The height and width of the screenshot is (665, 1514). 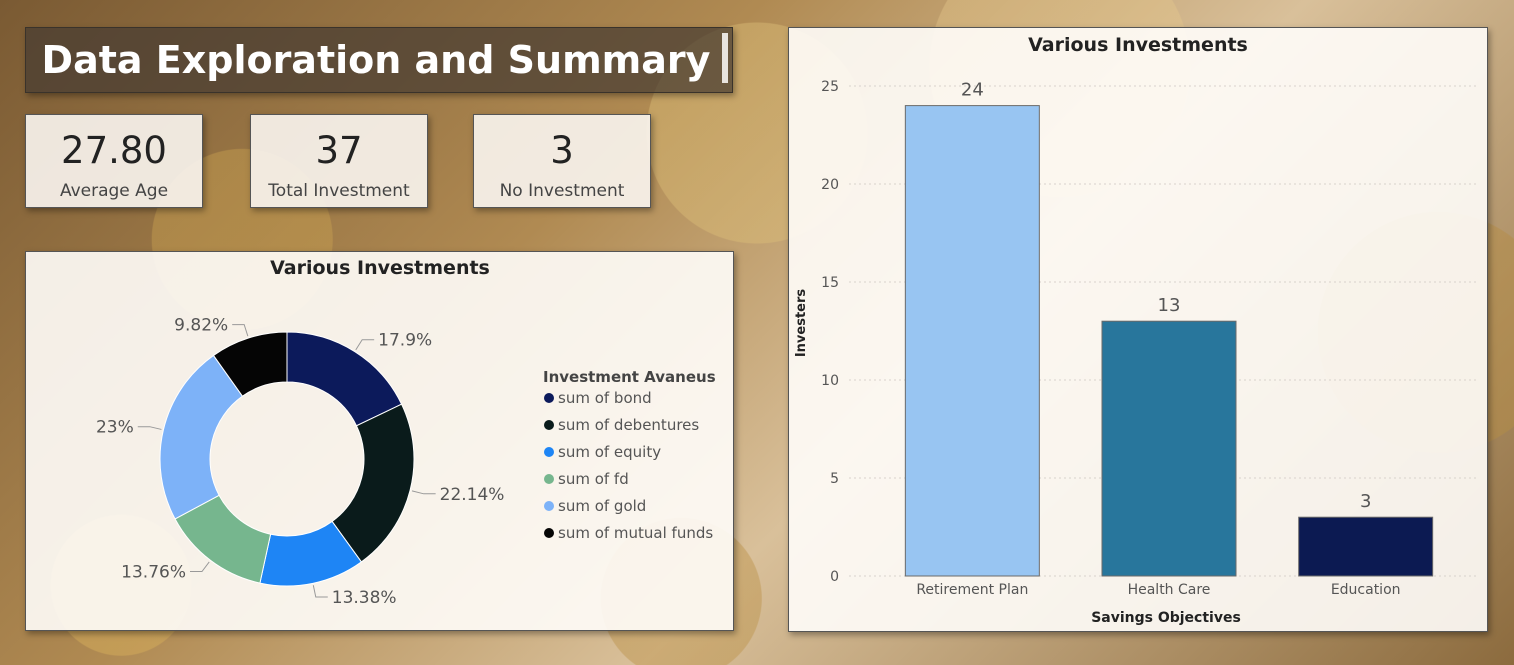 I want to click on y-tick-label: 15, so click(x=830, y=283).